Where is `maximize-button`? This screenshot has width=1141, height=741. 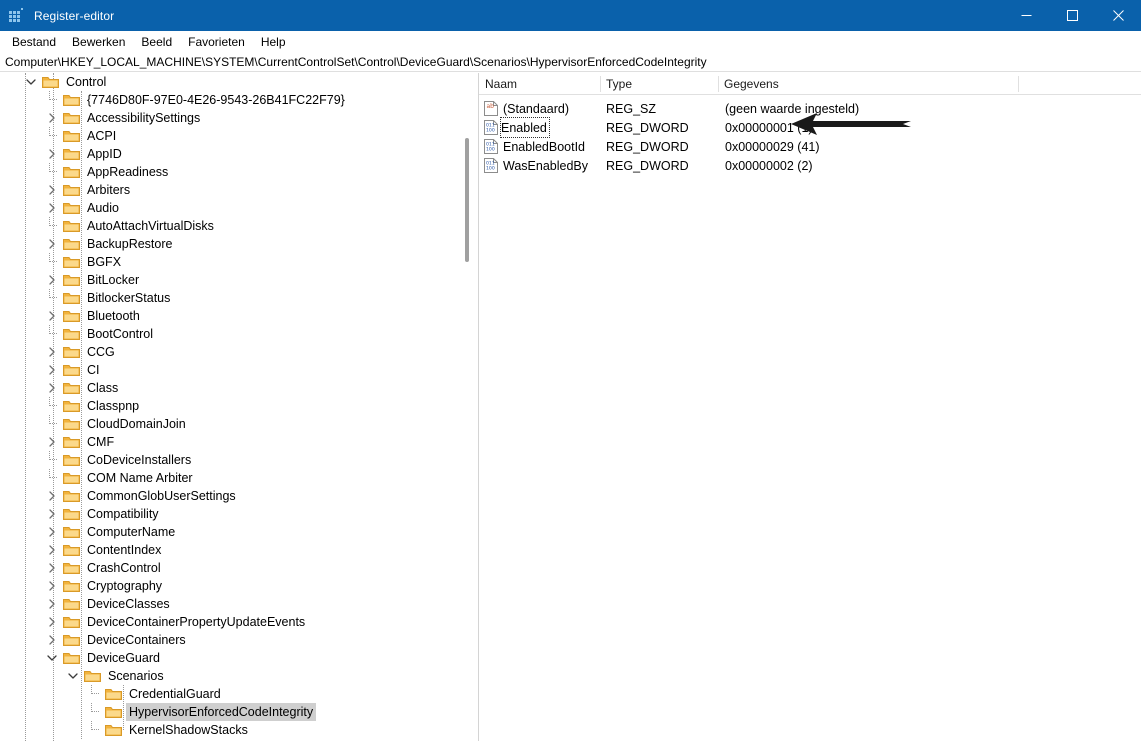
maximize-button is located at coordinates (1072, 15).